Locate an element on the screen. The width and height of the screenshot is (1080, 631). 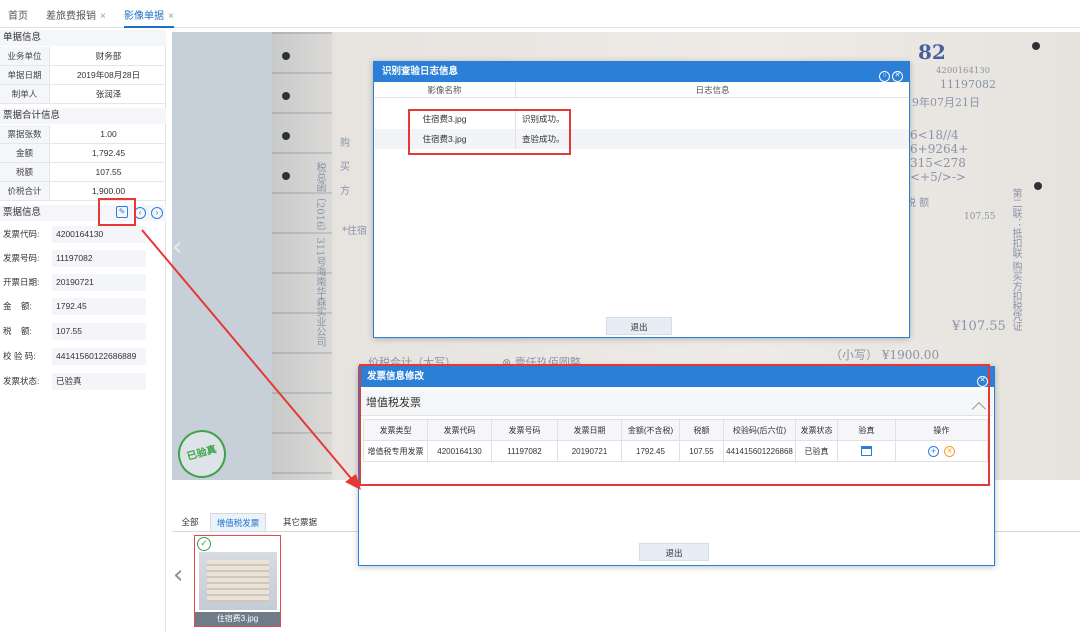
arrow-line is located at coordinates (248, 356).